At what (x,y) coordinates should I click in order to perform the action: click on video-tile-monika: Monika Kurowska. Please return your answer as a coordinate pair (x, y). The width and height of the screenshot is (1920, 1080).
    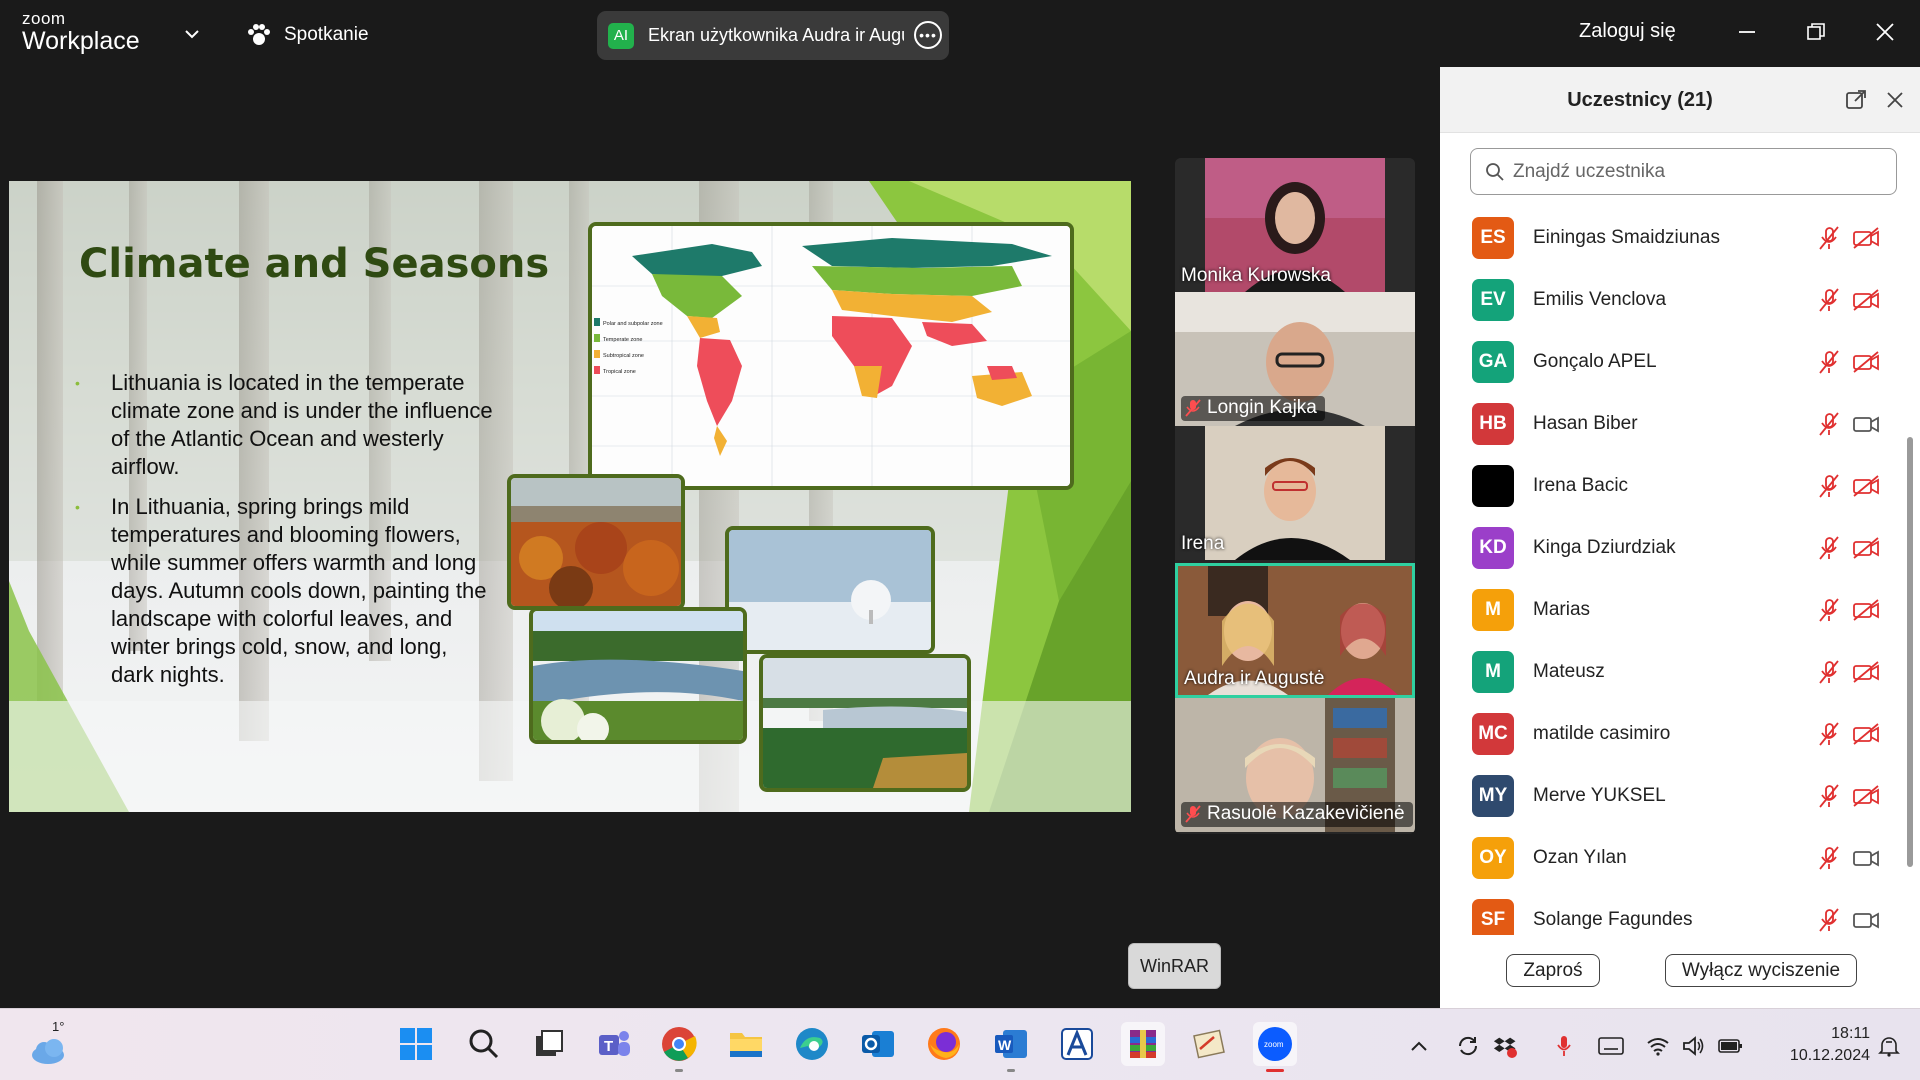
    Looking at the image, I should click on (1295, 225).